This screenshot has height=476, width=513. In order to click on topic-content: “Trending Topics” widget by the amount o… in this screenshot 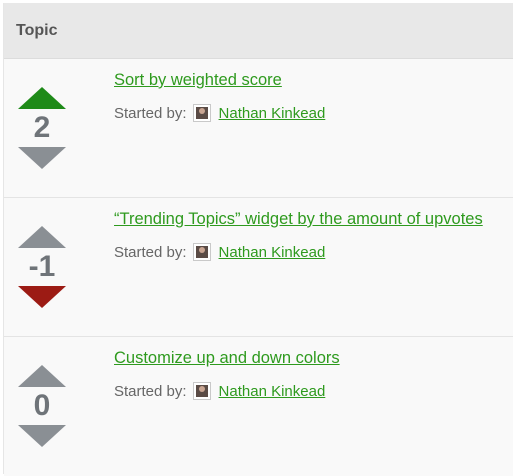, I will do `click(309, 235)`.